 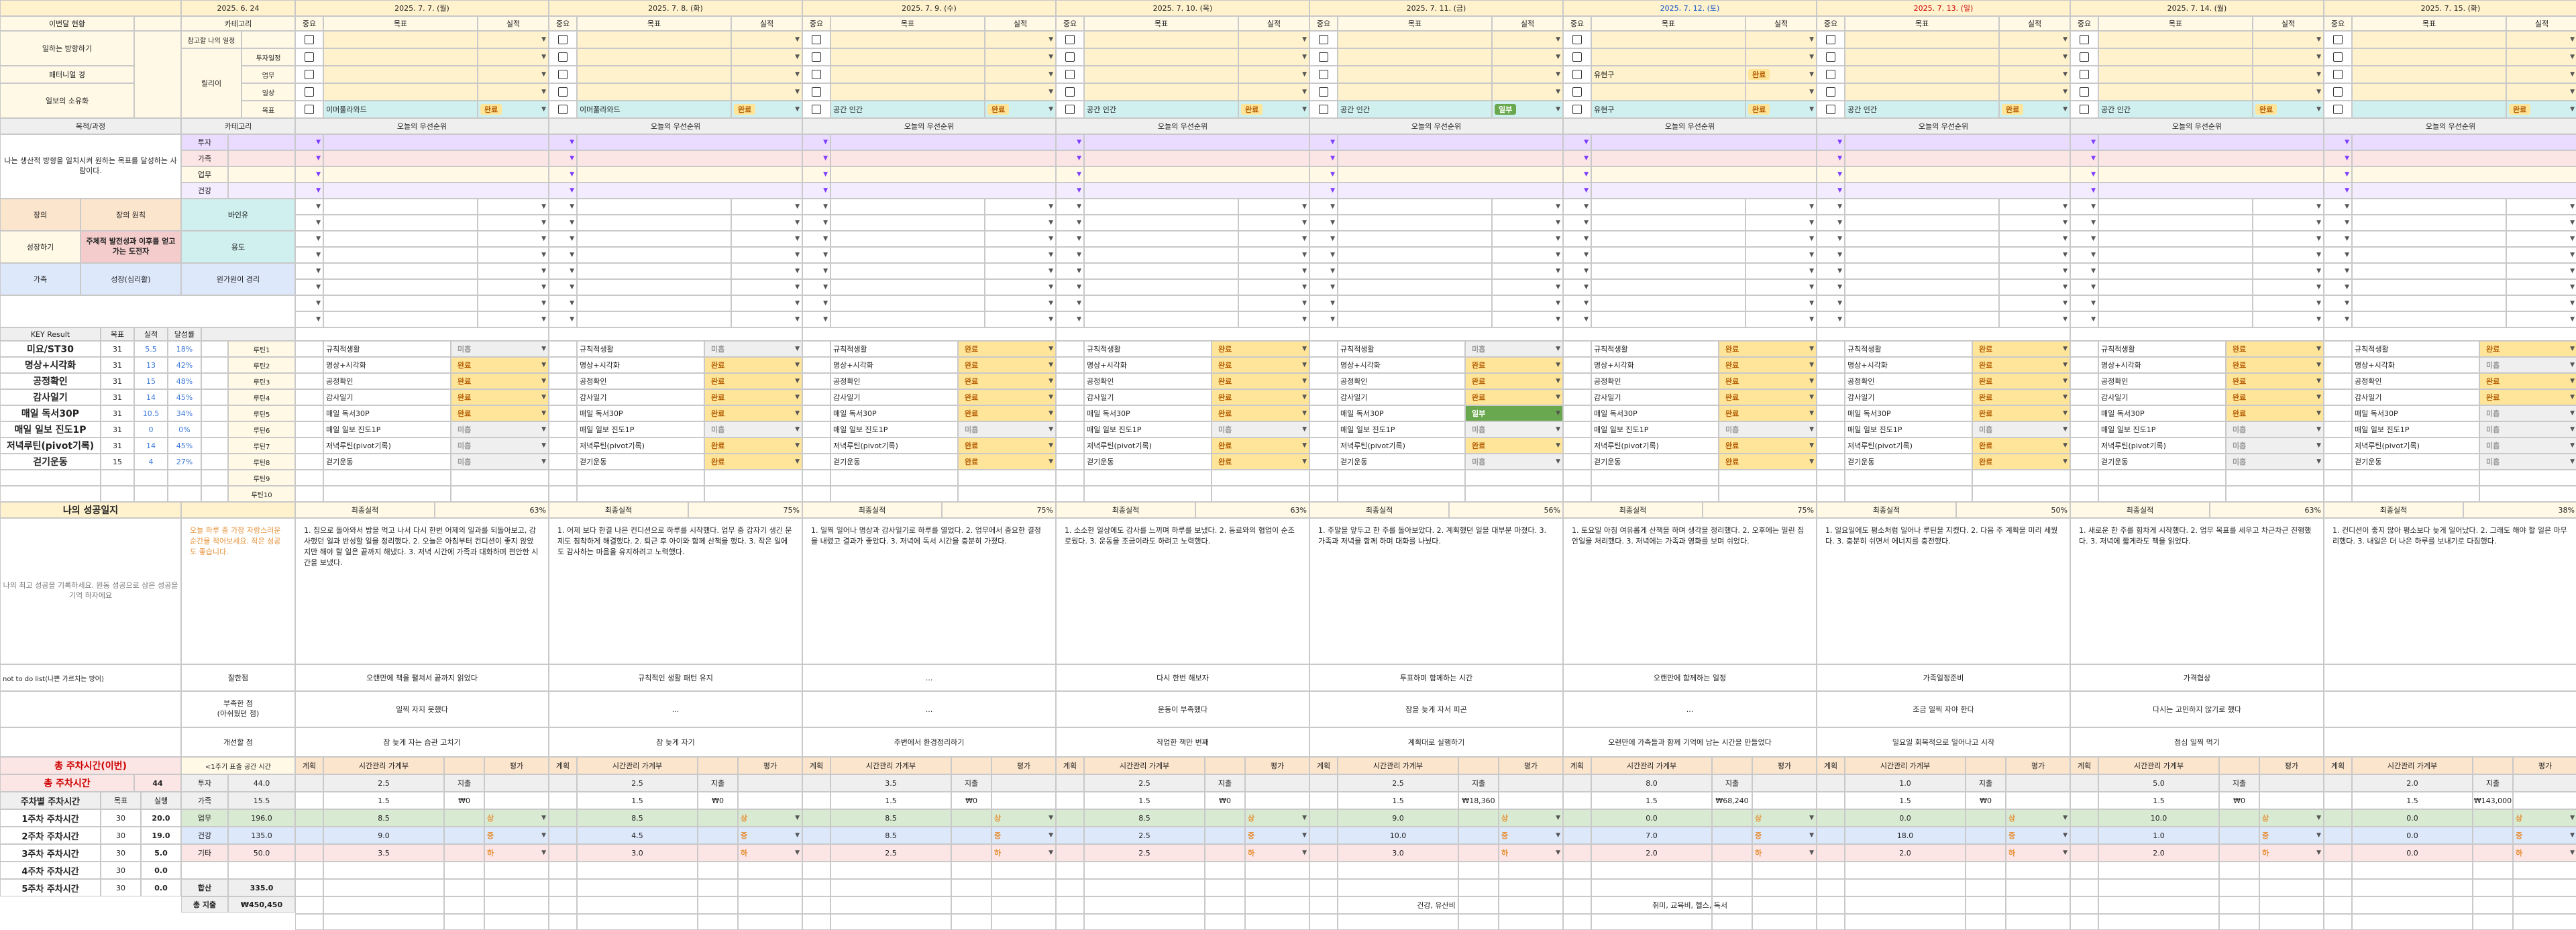 What do you see at coordinates (2084, 74) in the screenshot?
I see `task-checkbox` at bounding box center [2084, 74].